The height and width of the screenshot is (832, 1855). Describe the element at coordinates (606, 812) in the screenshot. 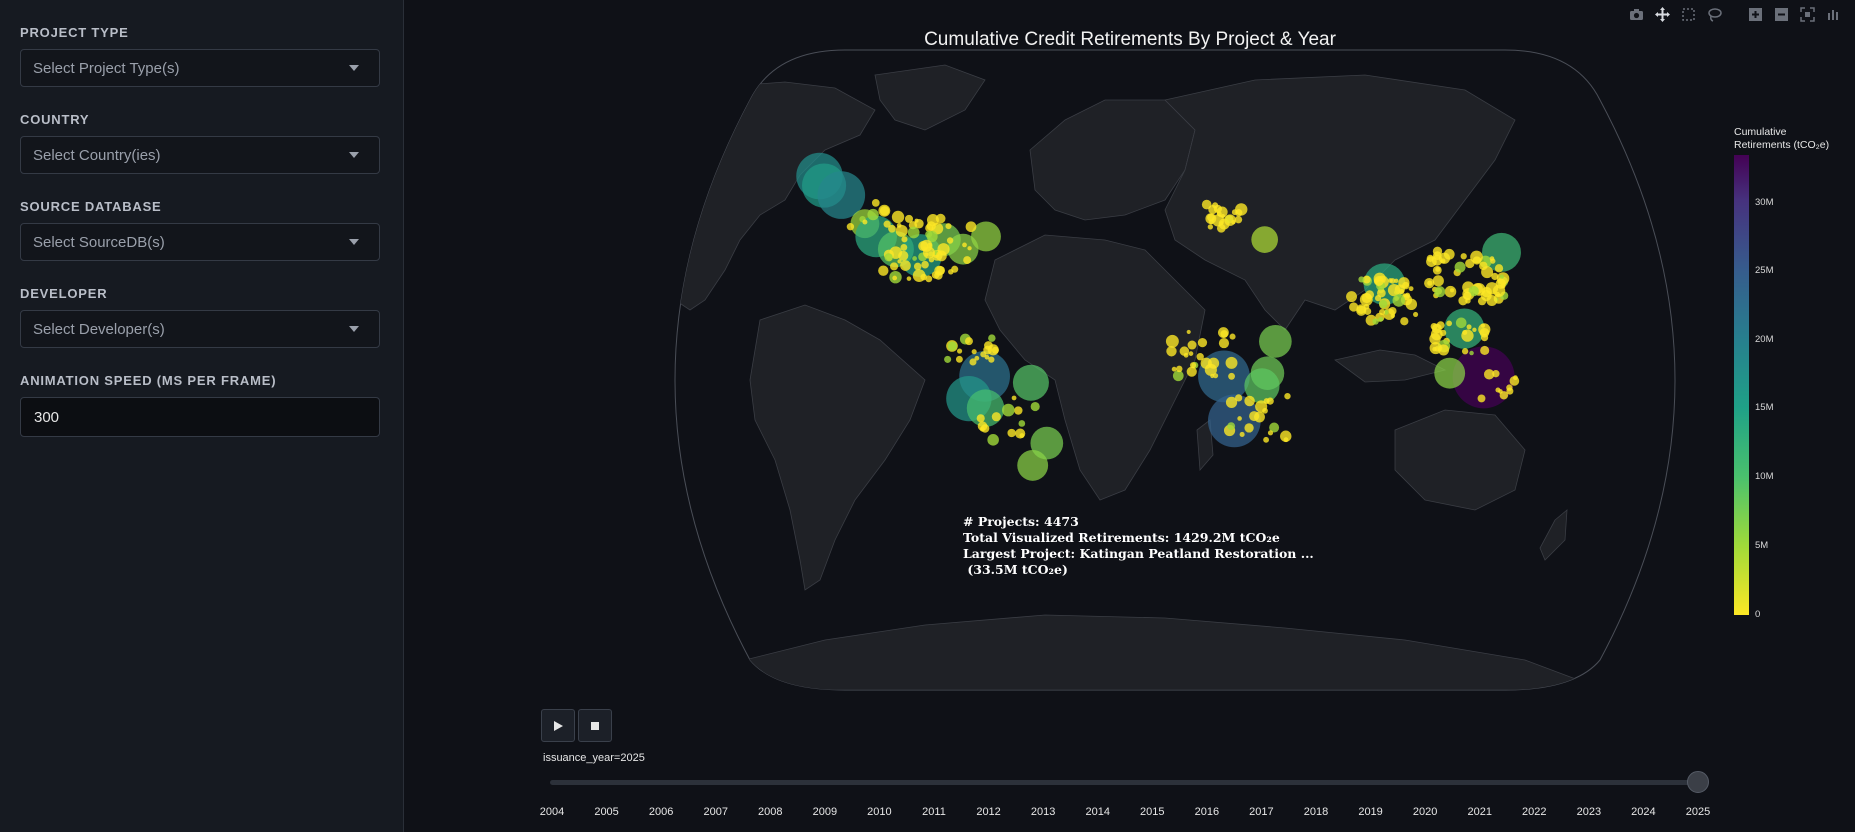

I see `slider-year-tick: 2005` at that location.